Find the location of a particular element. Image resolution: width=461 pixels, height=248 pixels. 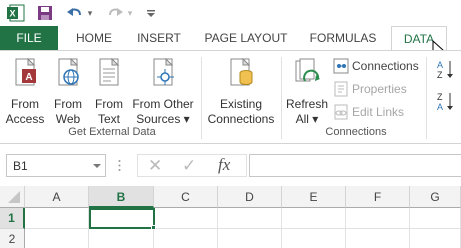

cell-d1 is located at coordinates (250, 218).